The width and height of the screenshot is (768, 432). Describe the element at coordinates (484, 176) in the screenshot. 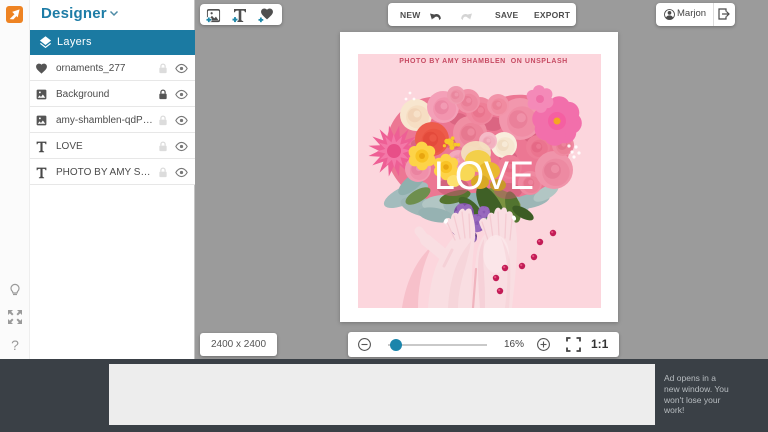

I see `svg-text: LOVE` at that location.